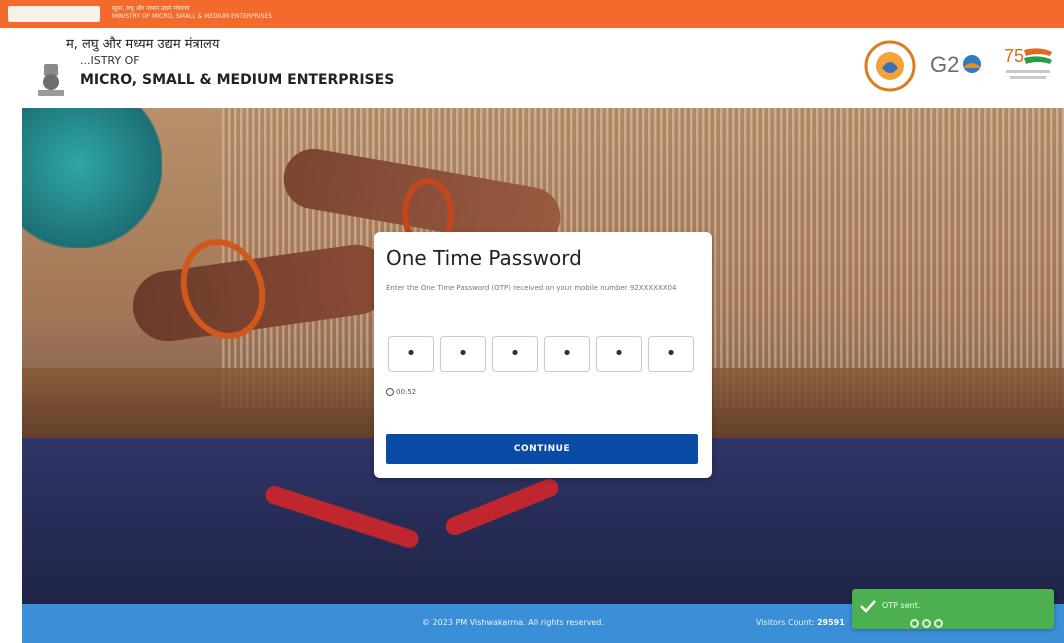 The image size is (1064, 643). I want to click on visitors-count-value: 29591, so click(830, 622).